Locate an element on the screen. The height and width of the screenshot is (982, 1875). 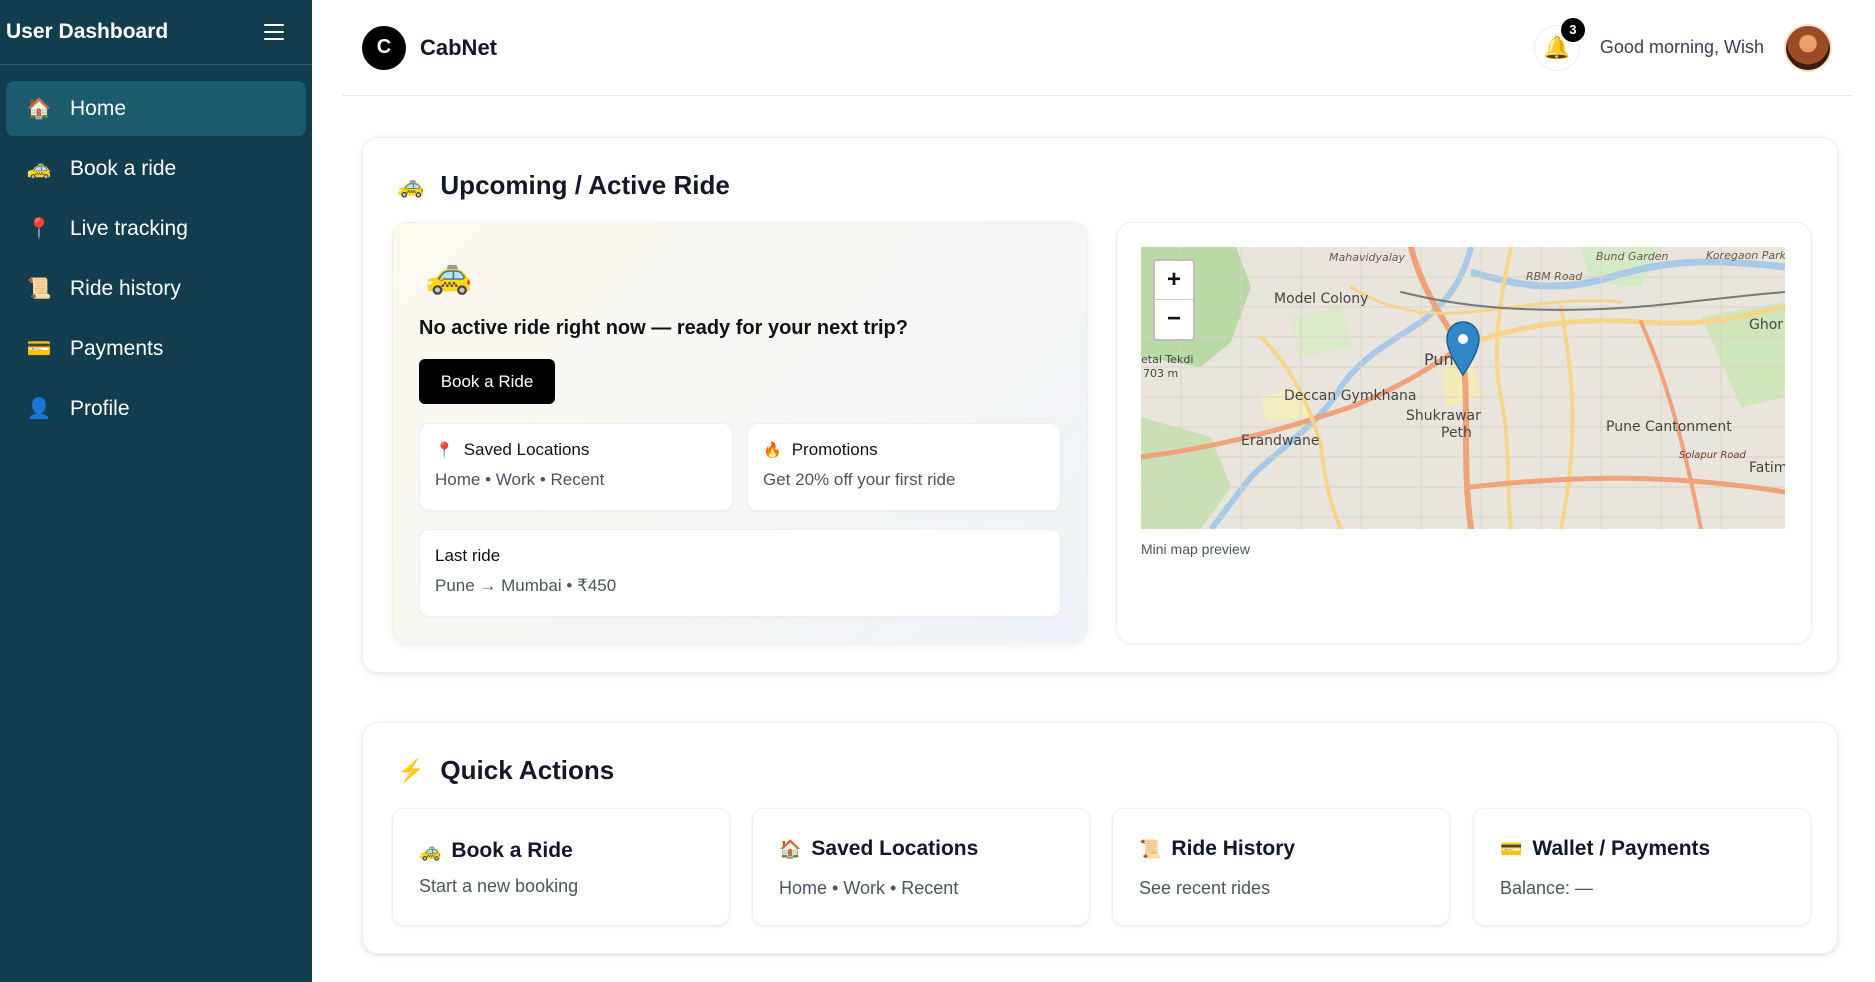
user-icon: 👤 is located at coordinates (39, 409).